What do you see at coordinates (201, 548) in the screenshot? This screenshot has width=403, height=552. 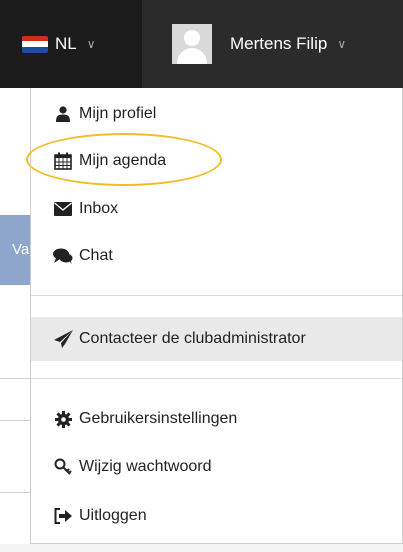 I see `background-page` at bounding box center [201, 548].